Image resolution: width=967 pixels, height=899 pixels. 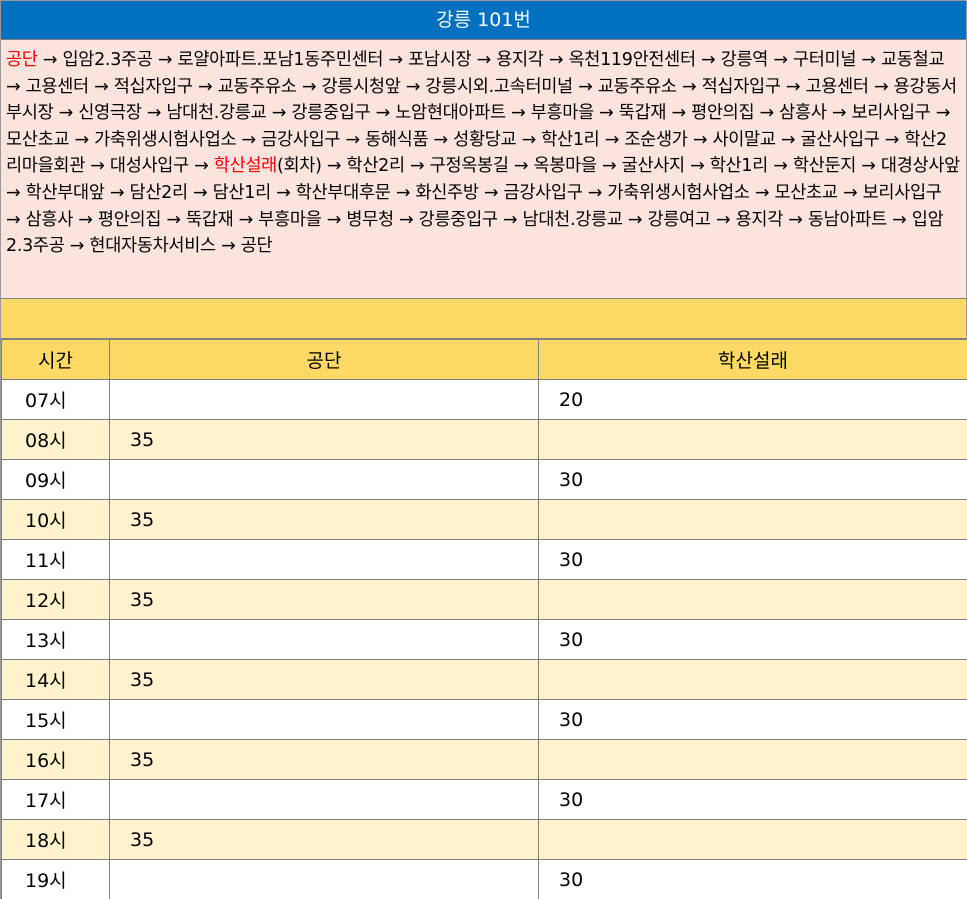 What do you see at coordinates (55, 519) in the screenshot?
I see `time-cell: 10시` at bounding box center [55, 519].